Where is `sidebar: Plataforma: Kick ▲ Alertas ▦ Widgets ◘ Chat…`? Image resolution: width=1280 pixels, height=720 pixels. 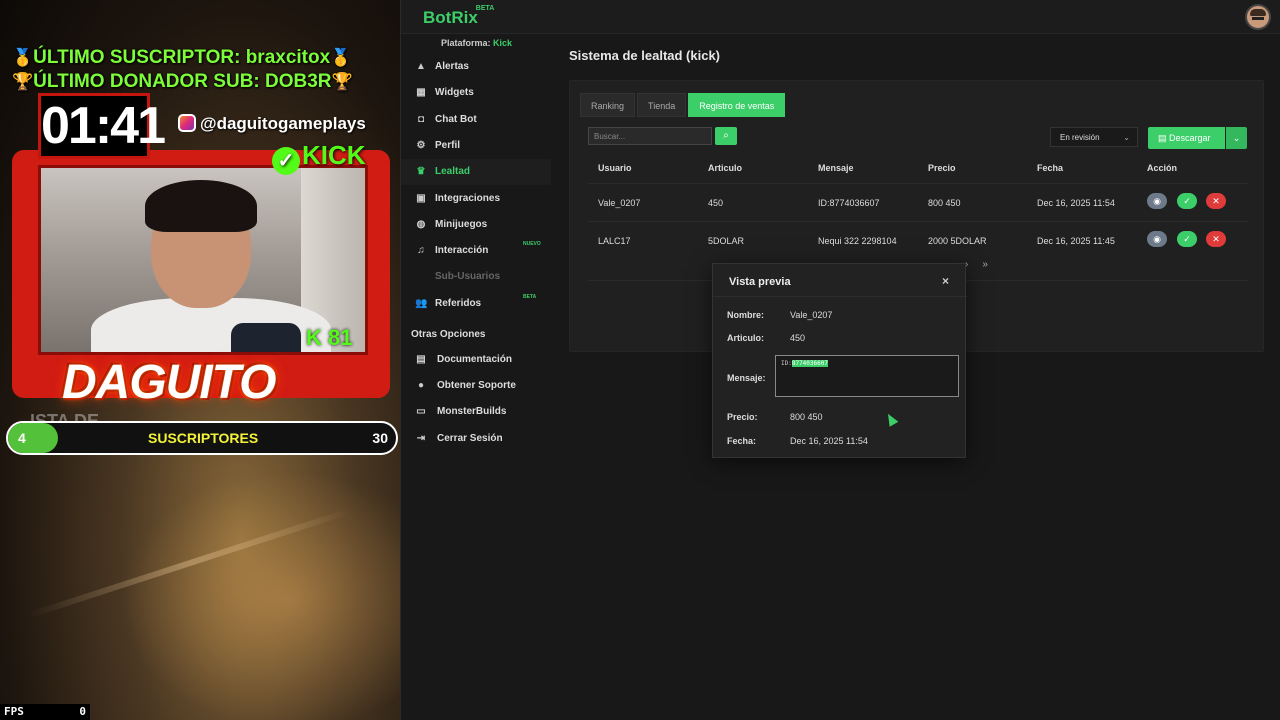
sidebar: Plataforma: Kick ▲ Alertas ▦ Widgets ◘ Chat… is located at coordinates (476, 377).